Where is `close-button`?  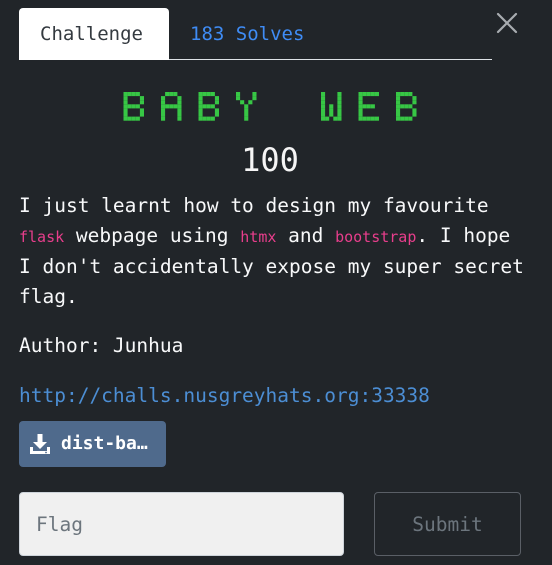 close-button is located at coordinates (507, 23).